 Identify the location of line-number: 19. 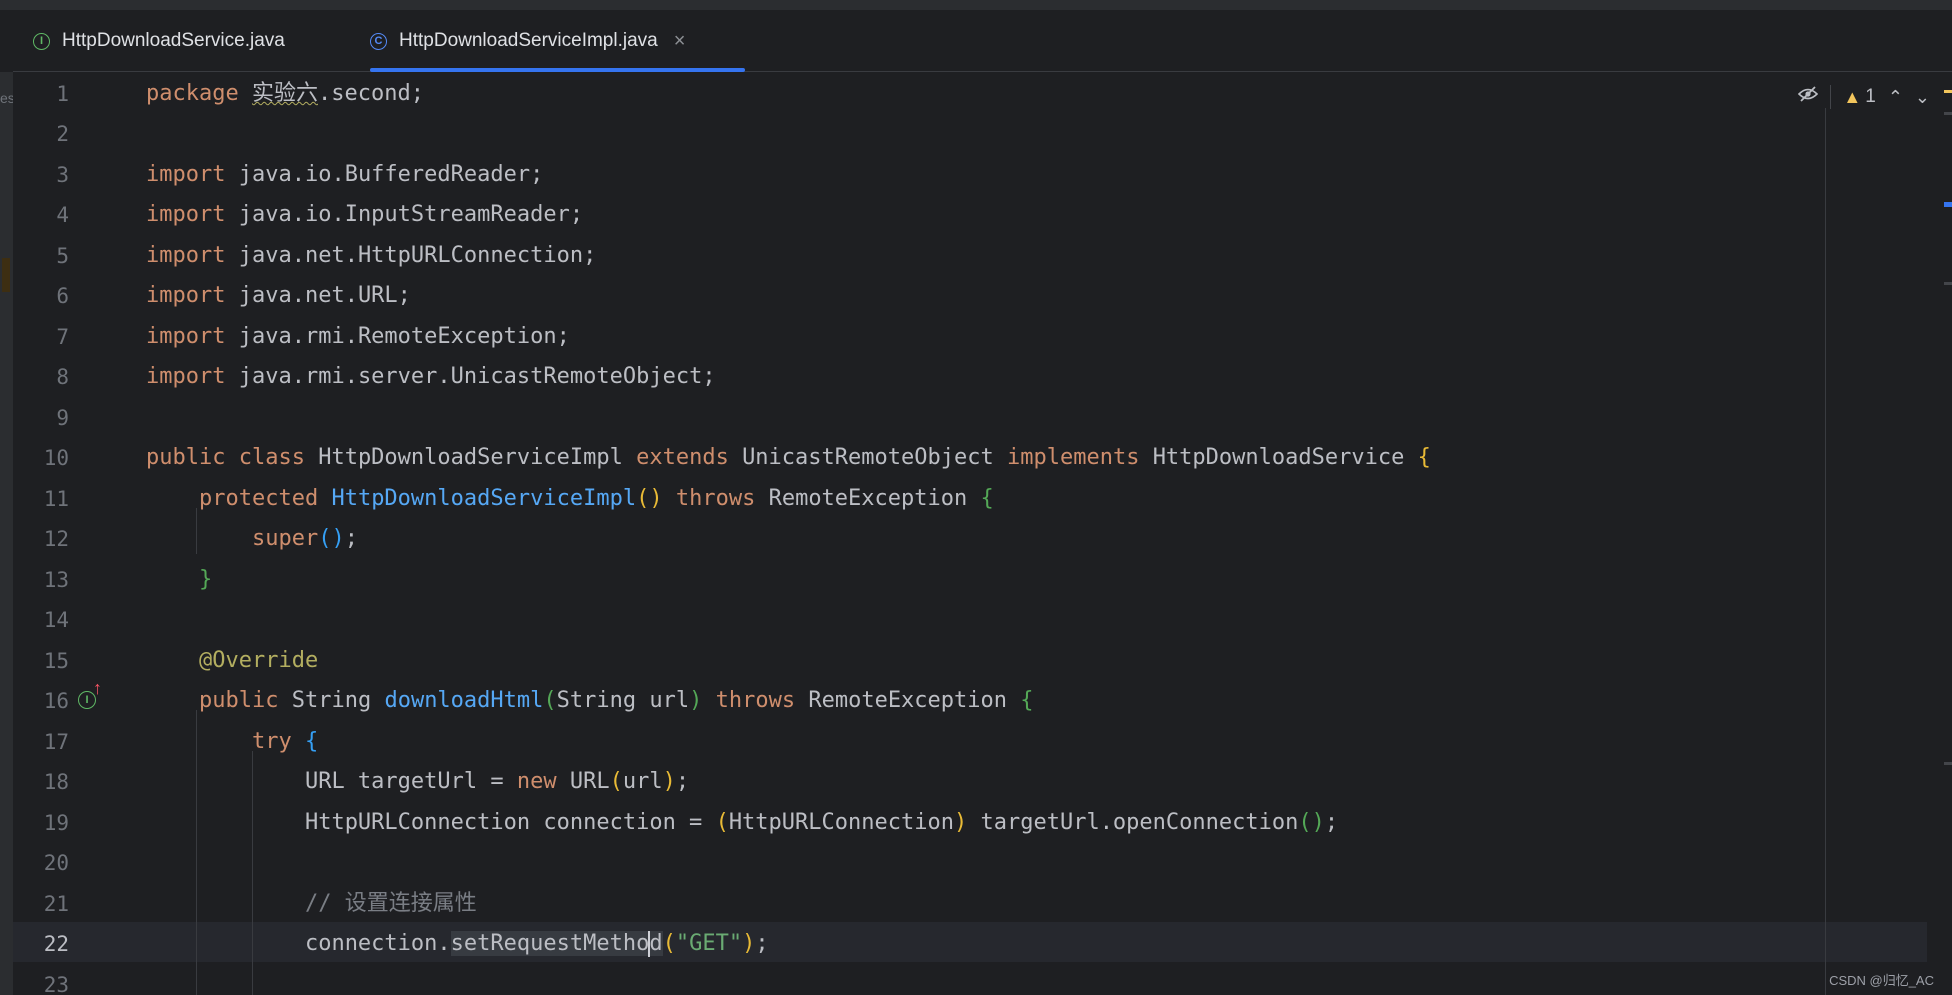
(56, 823).